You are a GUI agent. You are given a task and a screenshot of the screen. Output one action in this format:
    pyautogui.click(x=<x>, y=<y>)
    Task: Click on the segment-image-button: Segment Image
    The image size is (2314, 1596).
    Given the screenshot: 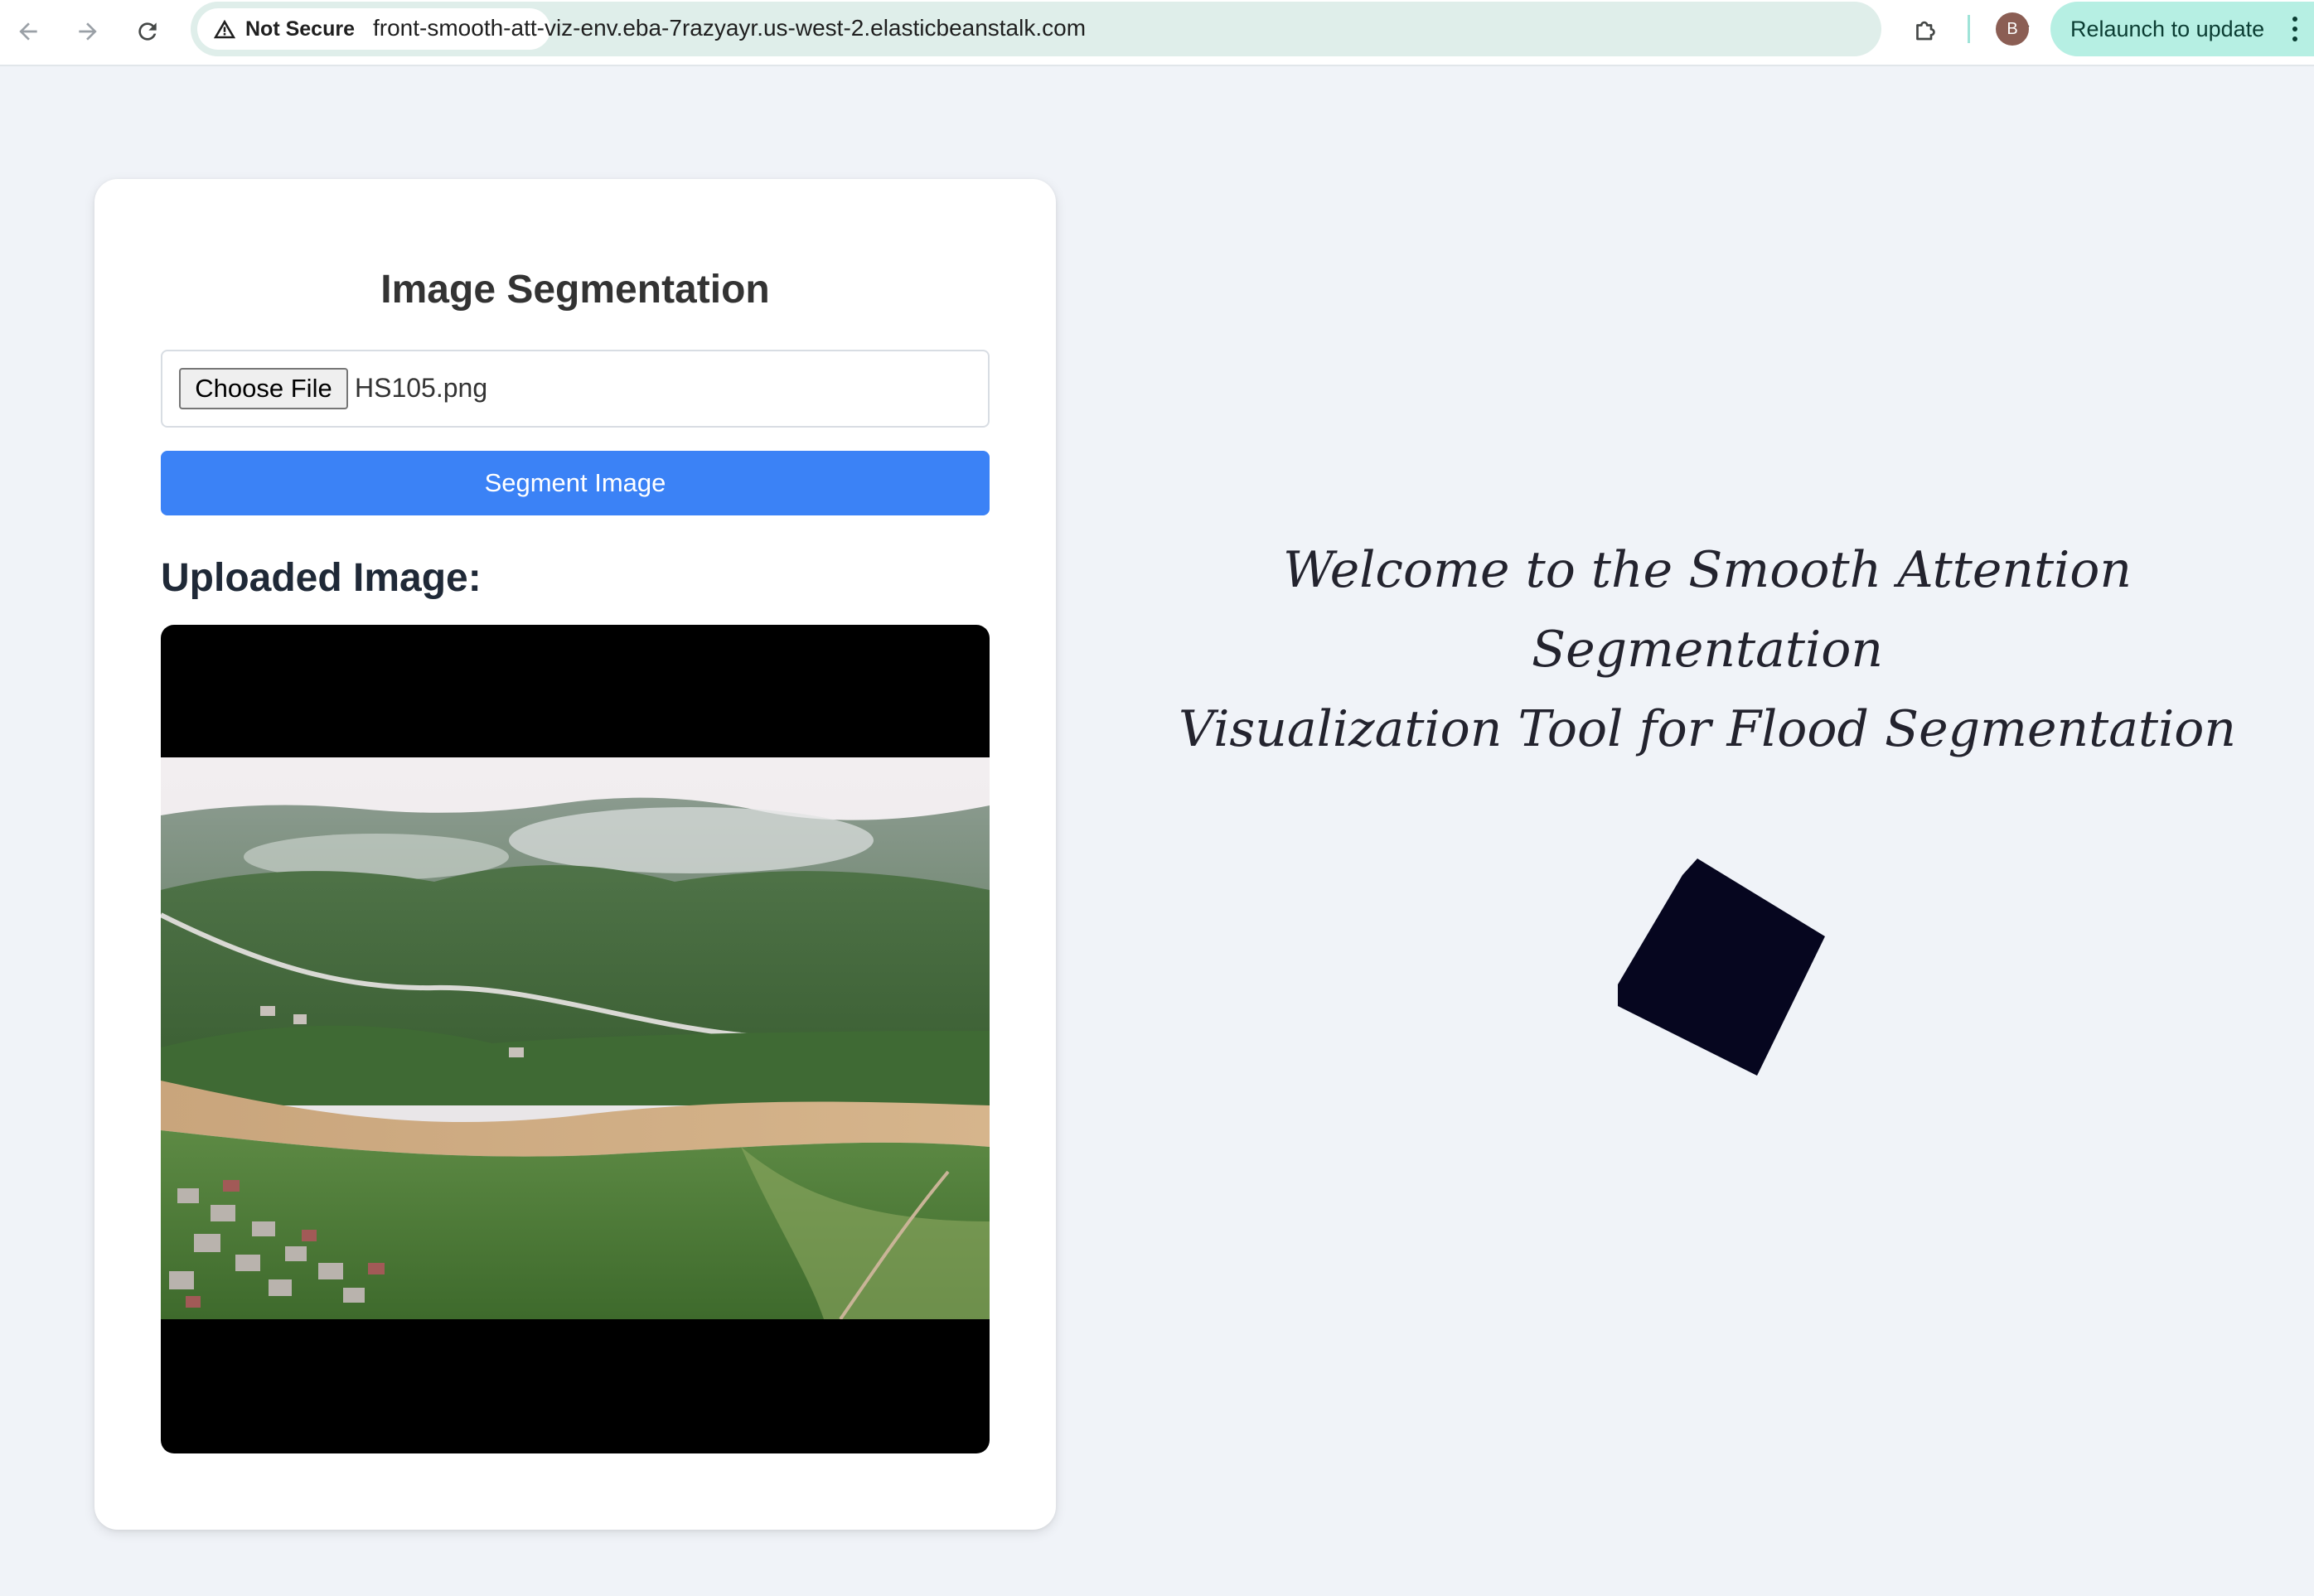 What is the action you would take?
    pyautogui.click(x=575, y=483)
    